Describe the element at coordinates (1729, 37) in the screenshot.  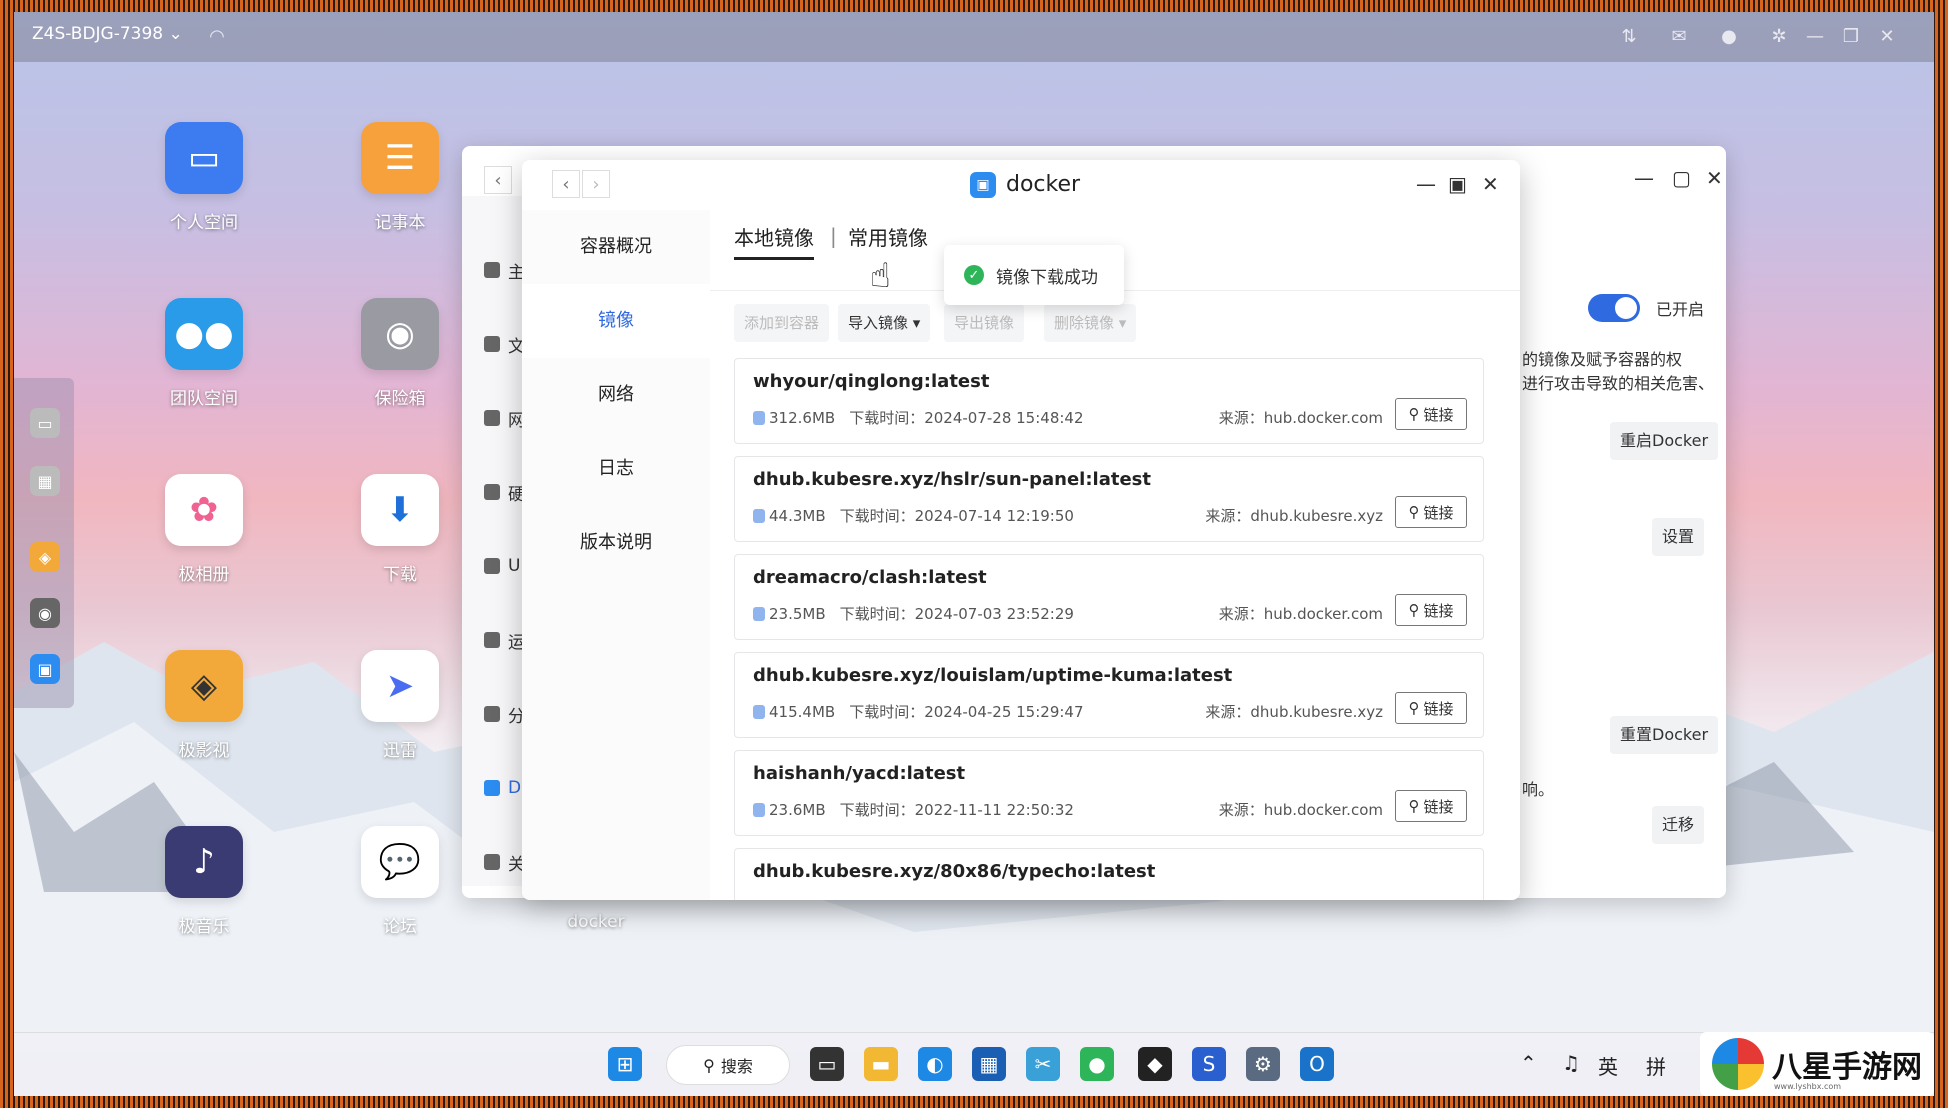
I see `user-icon: ●` at that location.